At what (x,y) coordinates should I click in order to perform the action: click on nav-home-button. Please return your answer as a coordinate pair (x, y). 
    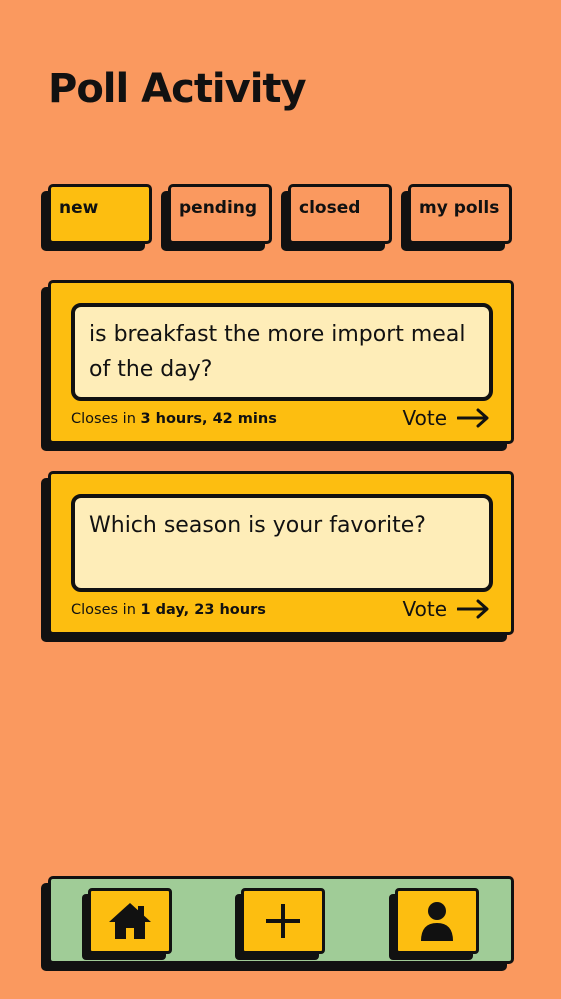
    Looking at the image, I should click on (130, 921).